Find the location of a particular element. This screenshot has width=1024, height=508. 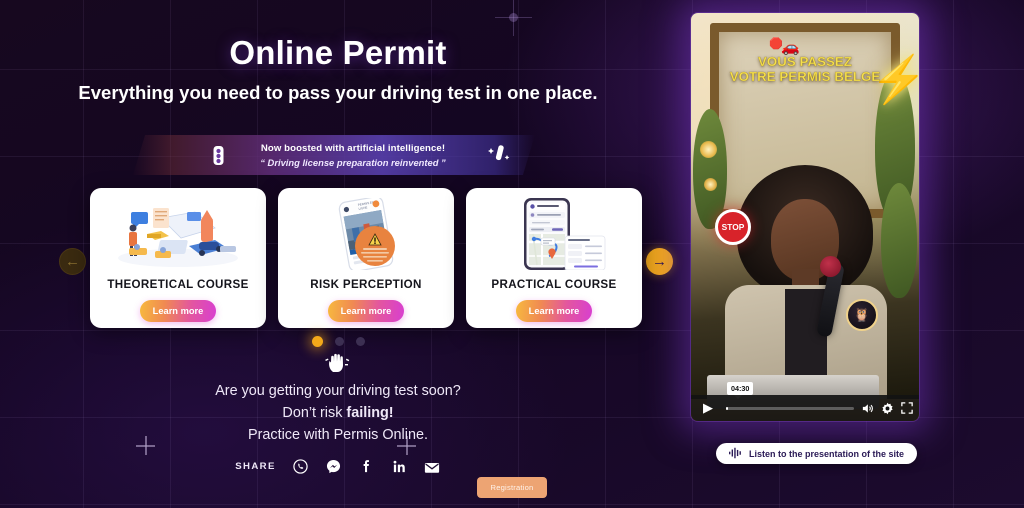

carousel-next-arrow-icon: → is located at coordinates (659, 261).